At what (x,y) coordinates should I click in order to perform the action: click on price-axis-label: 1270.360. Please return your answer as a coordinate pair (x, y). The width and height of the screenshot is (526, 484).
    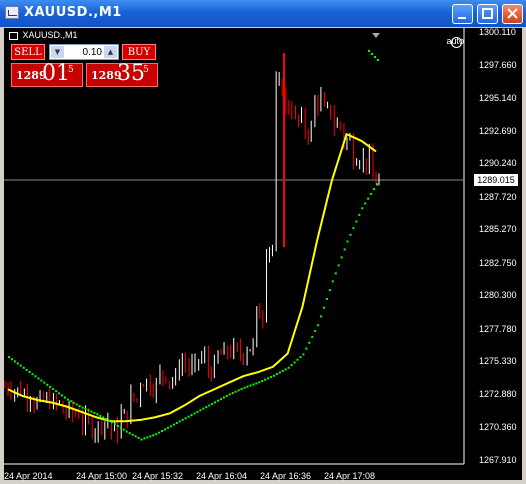
    Looking at the image, I should click on (498, 427).